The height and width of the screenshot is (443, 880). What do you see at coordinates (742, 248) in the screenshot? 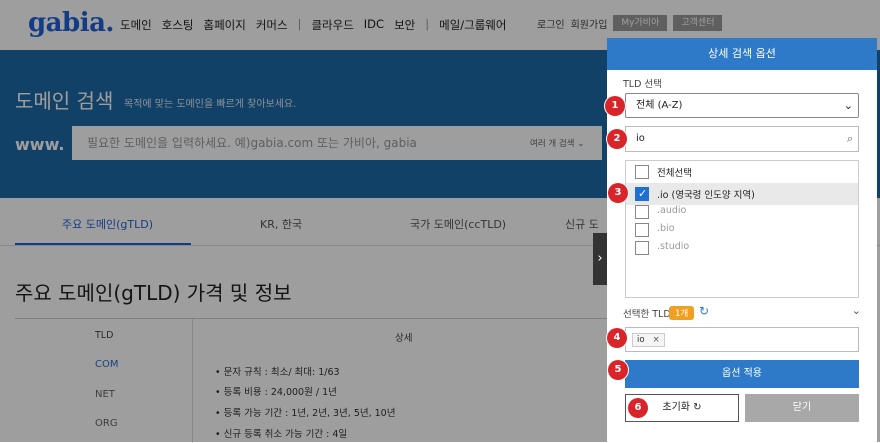
I see `list-item-studio: .studio` at bounding box center [742, 248].